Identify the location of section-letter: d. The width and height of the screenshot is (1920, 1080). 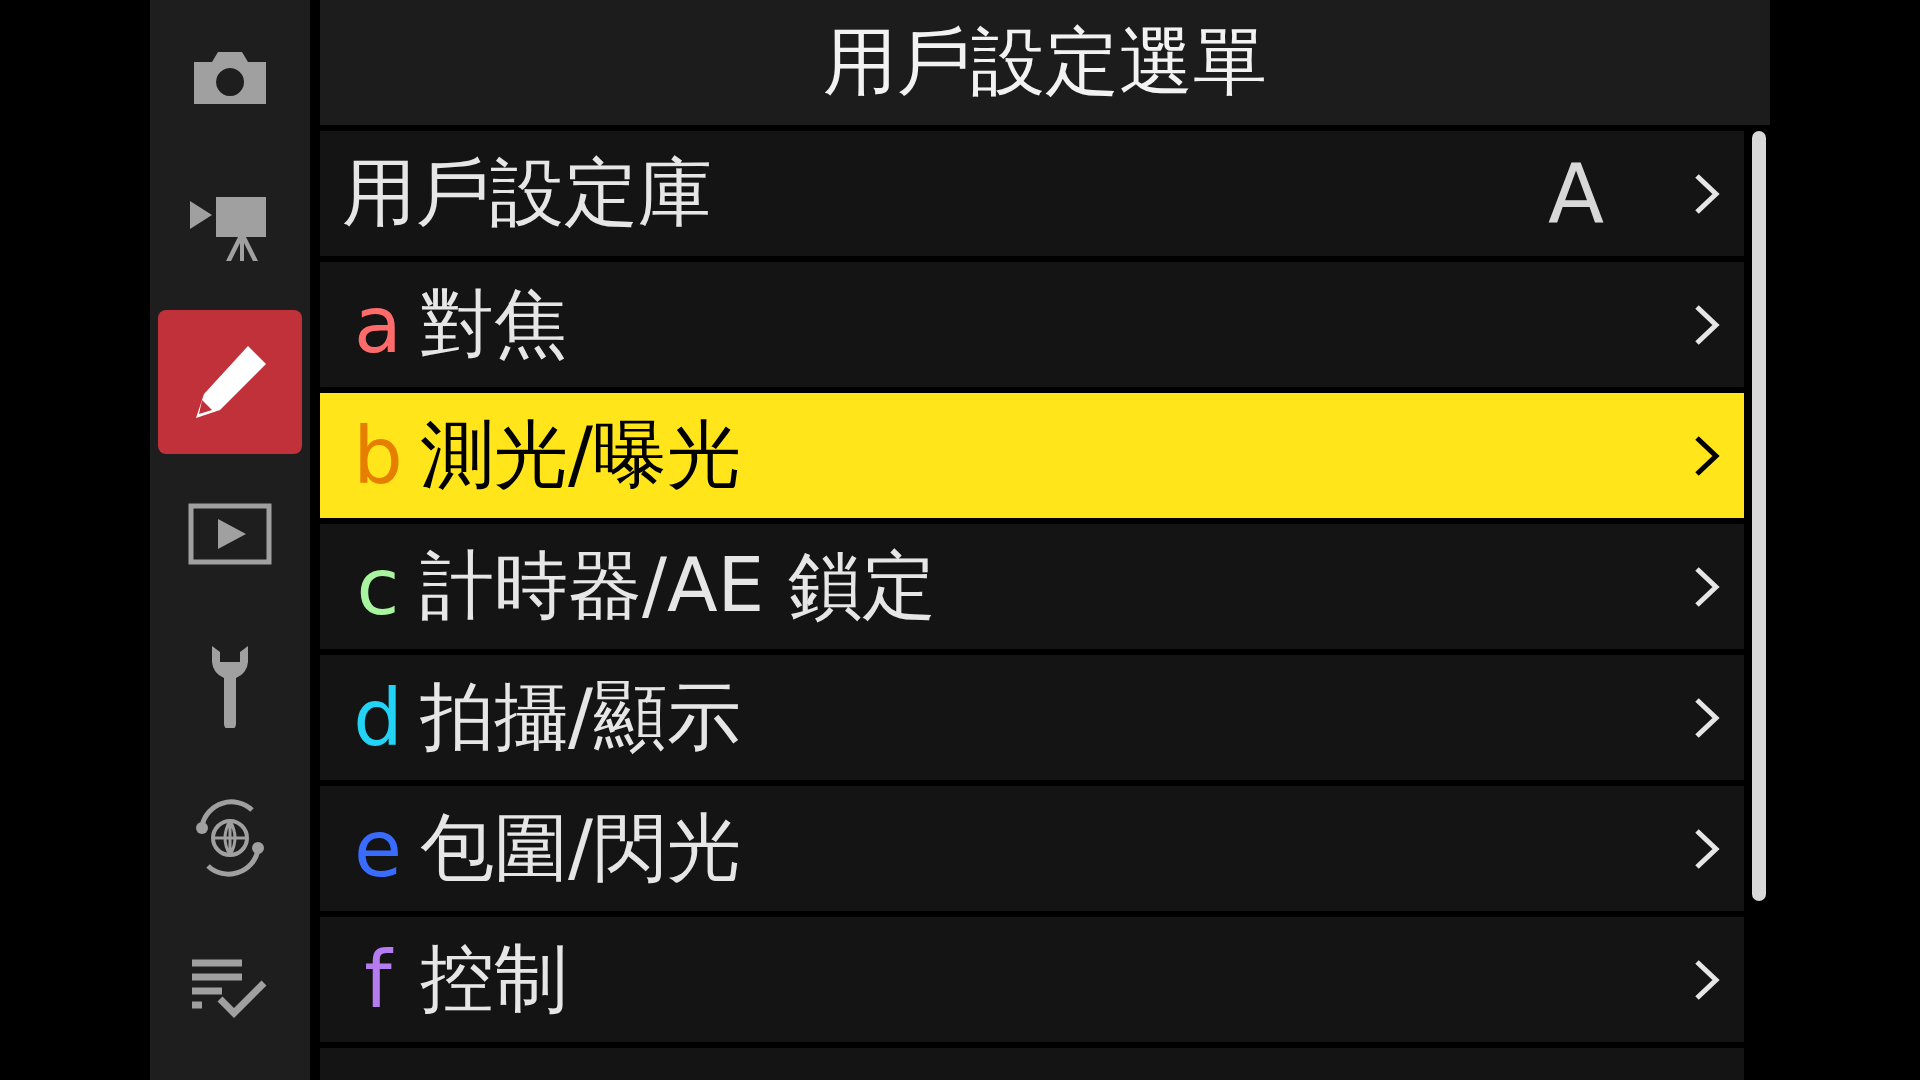
(378, 717).